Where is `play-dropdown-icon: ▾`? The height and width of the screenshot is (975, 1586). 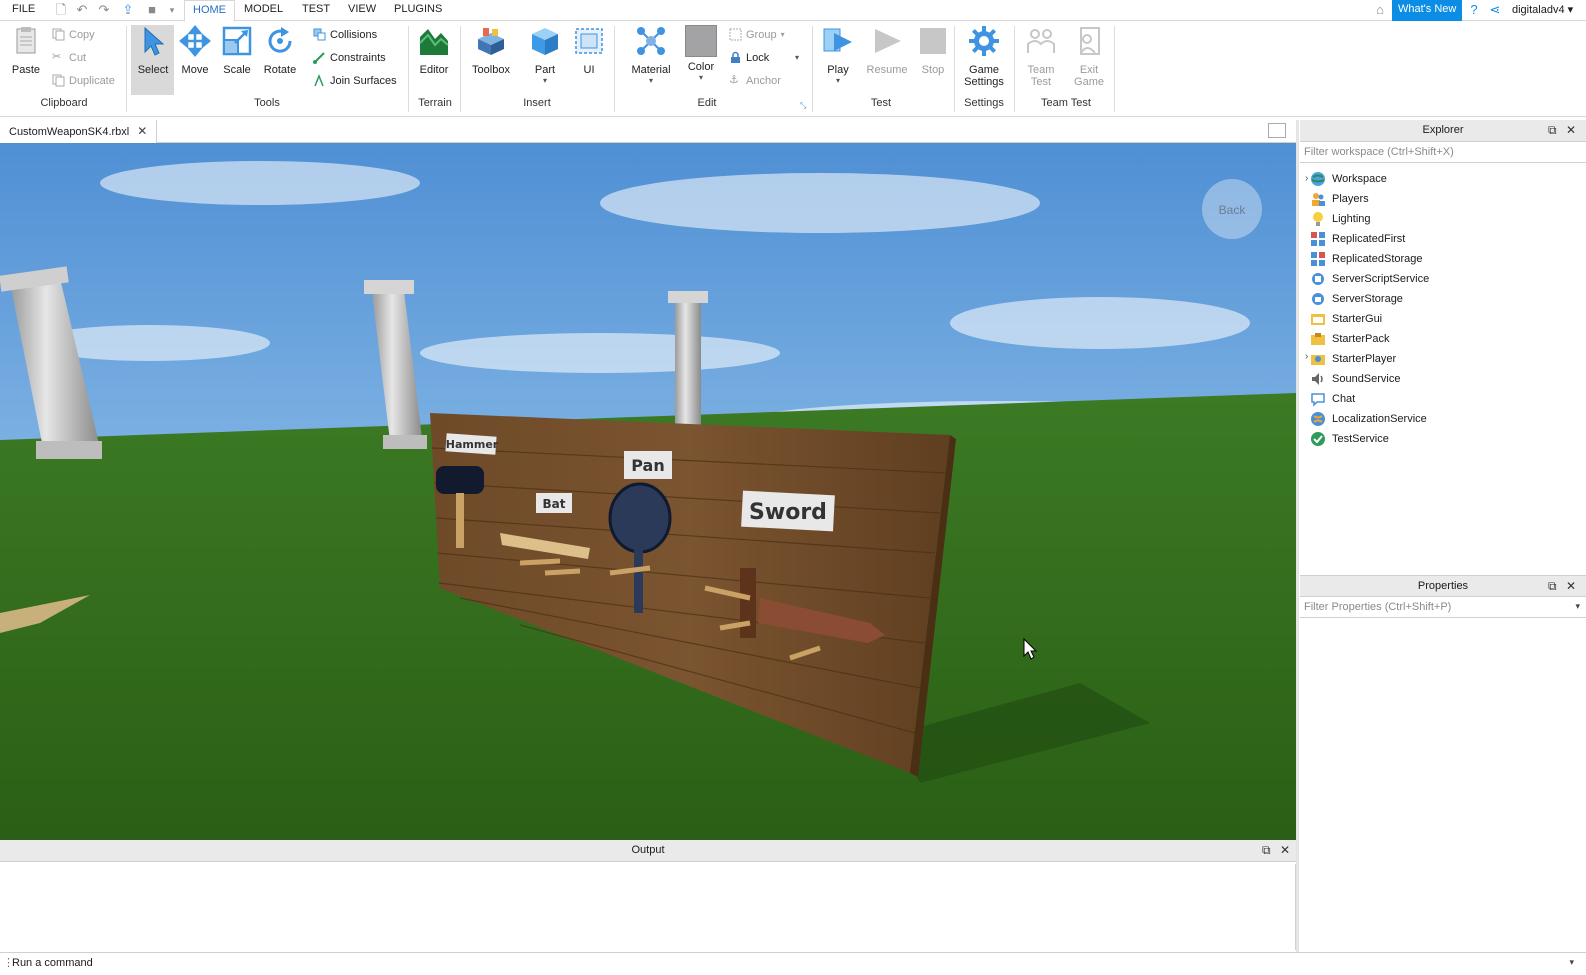 play-dropdown-icon: ▾ is located at coordinates (838, 80).